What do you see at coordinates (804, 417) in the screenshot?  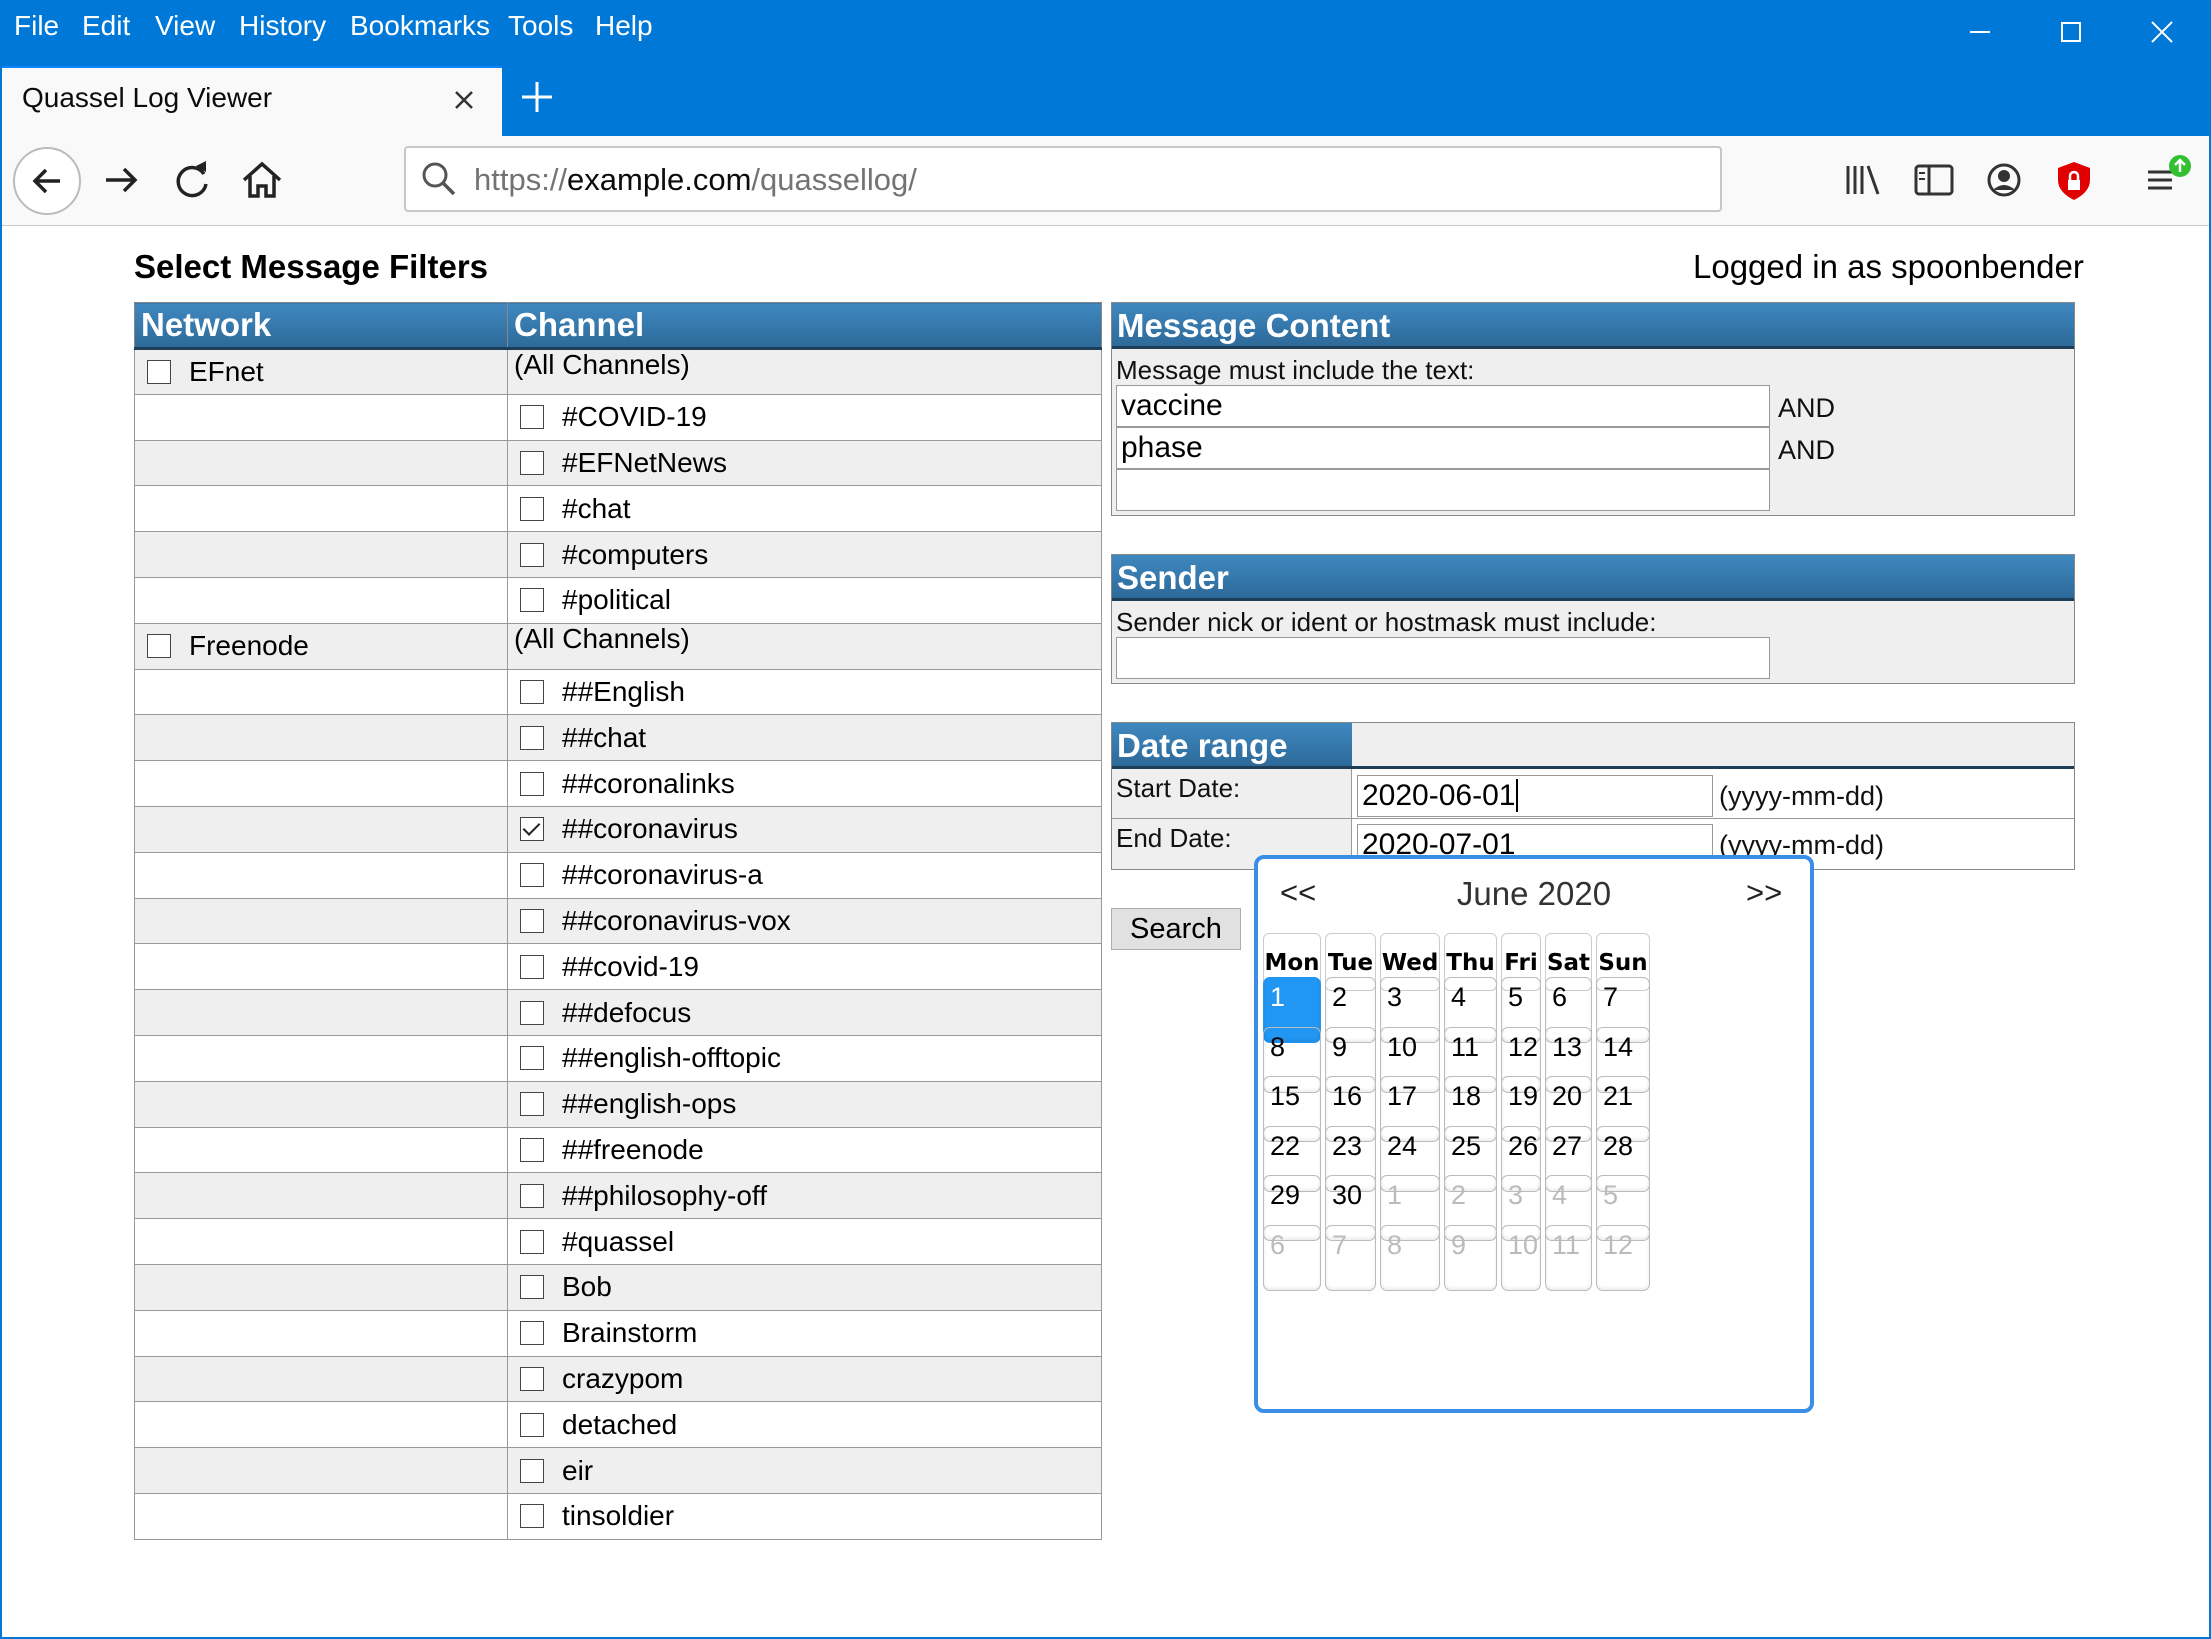 I see `channel-cell: #COVID-19` at bounding box center [804, 417].